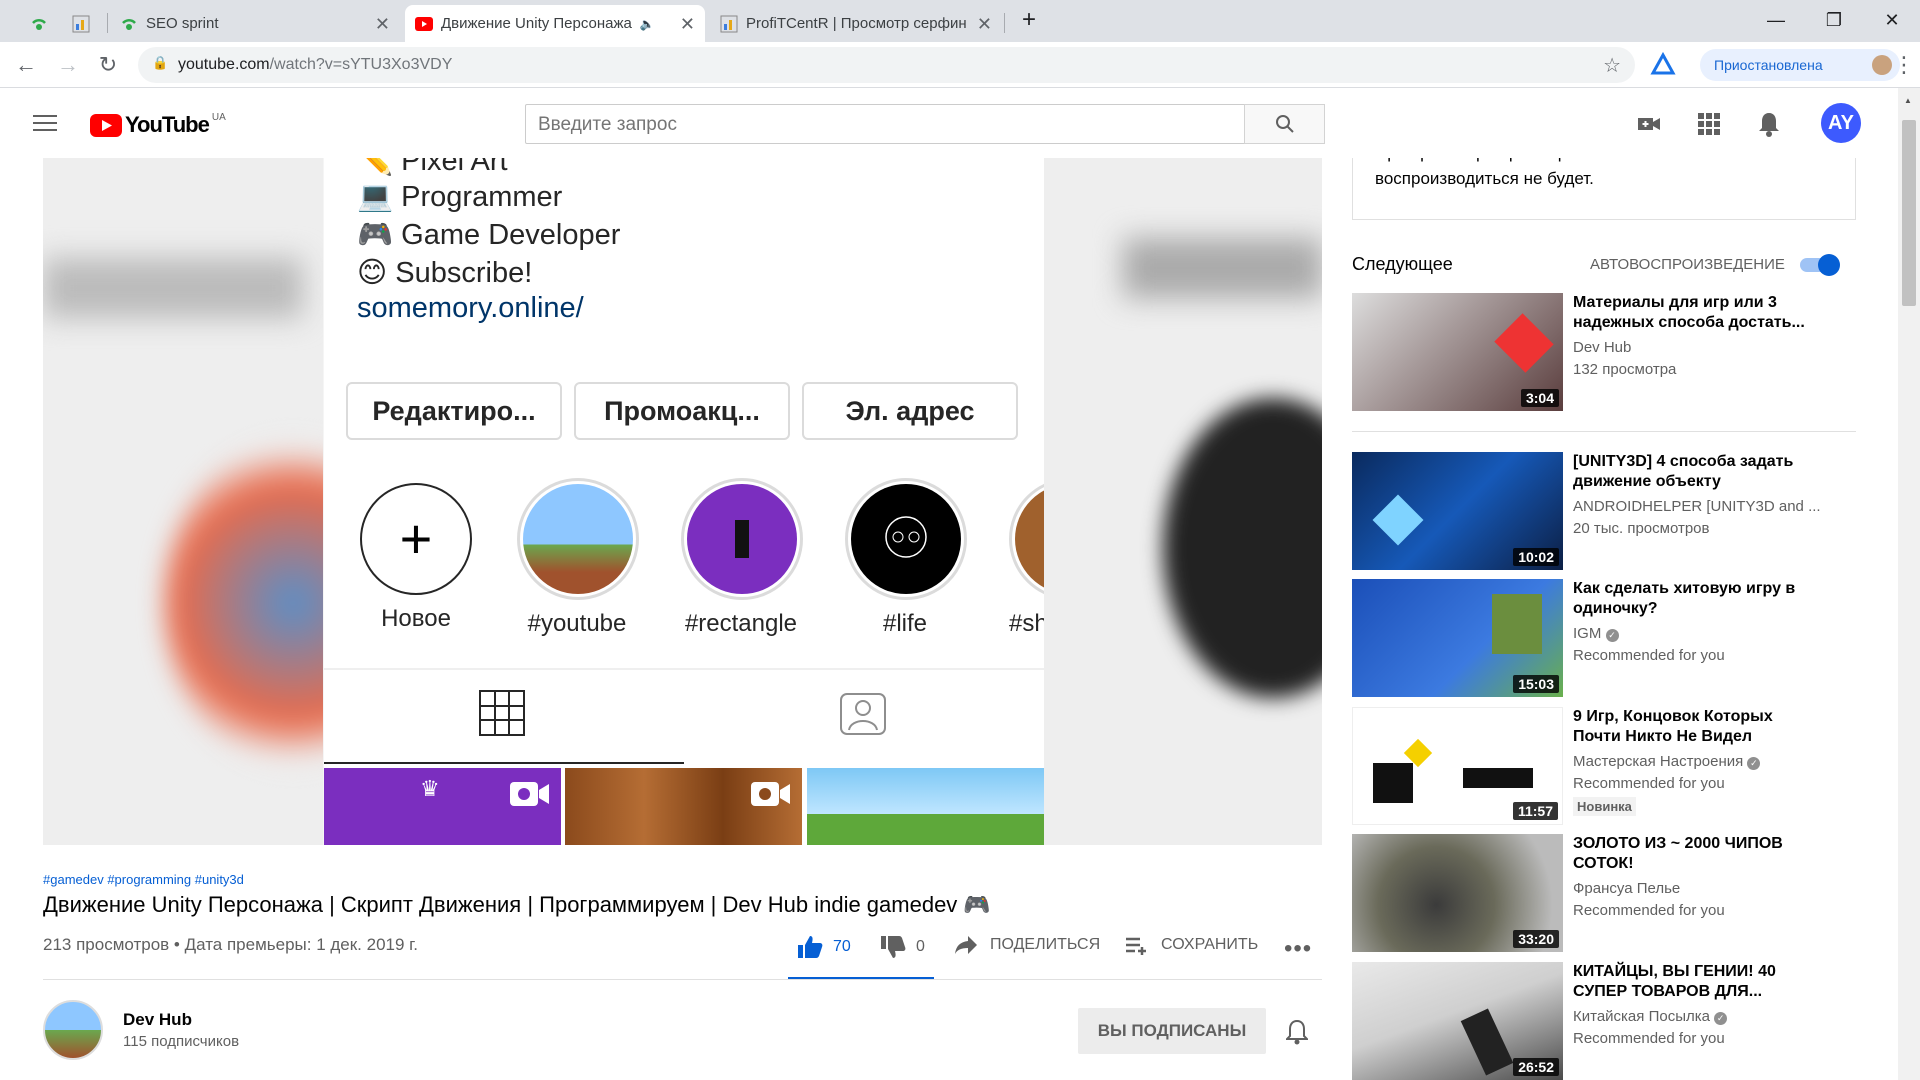 The height and width of the screenshot is (1080, 1920). Describe the element at coordinates (416, 555) in the screenshot. I see `highlight-new: + Новое` at that location.